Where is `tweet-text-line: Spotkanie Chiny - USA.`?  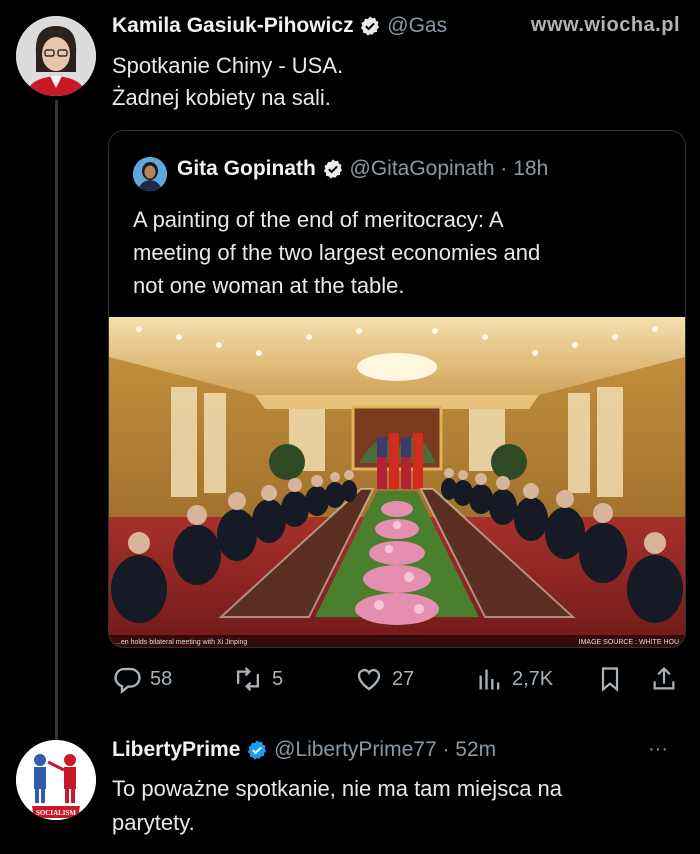
tweet-text-line: Spotkanie Chiny - USA. is located at coordinates (228, 65).